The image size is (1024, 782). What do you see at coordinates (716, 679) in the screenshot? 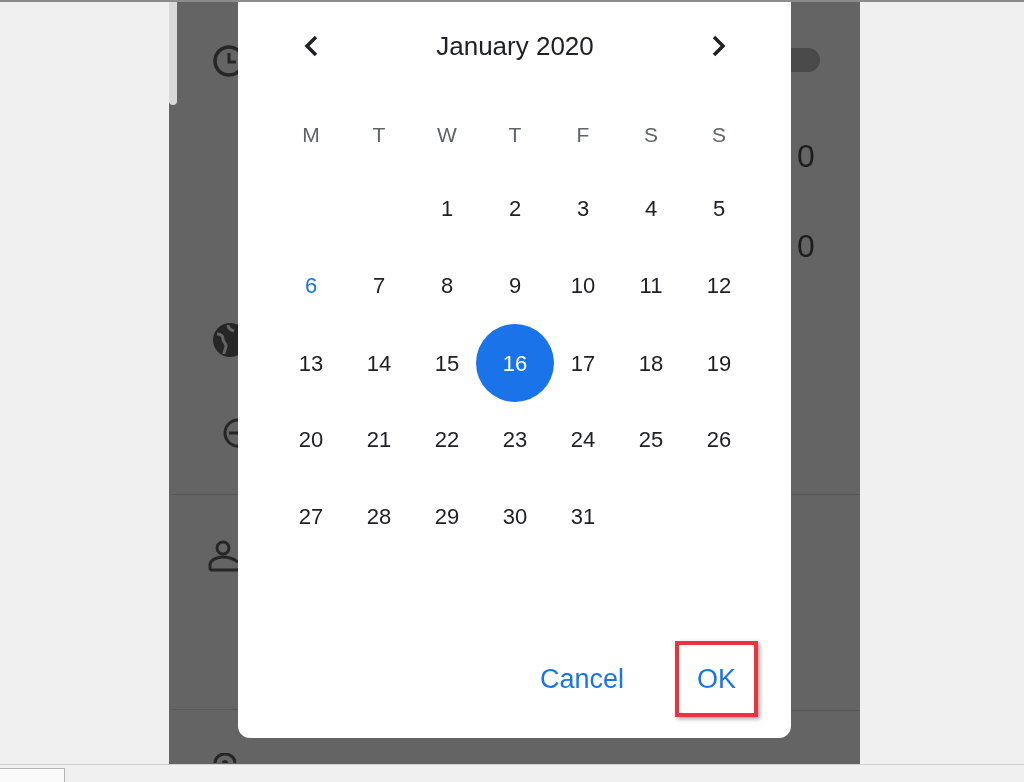
I see `dialog-button: OK` at bounding box center [716, 679].